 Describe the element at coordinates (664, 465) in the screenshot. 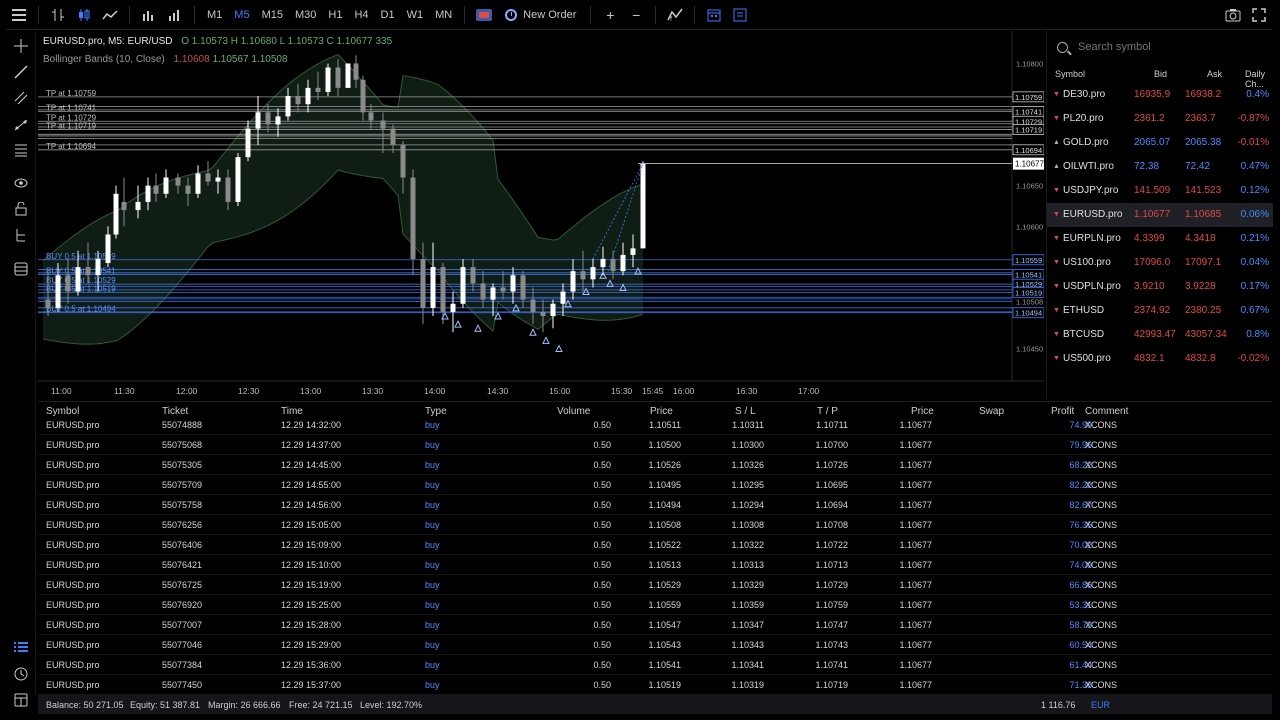

I see `cell-price: 1.10526` at that location.